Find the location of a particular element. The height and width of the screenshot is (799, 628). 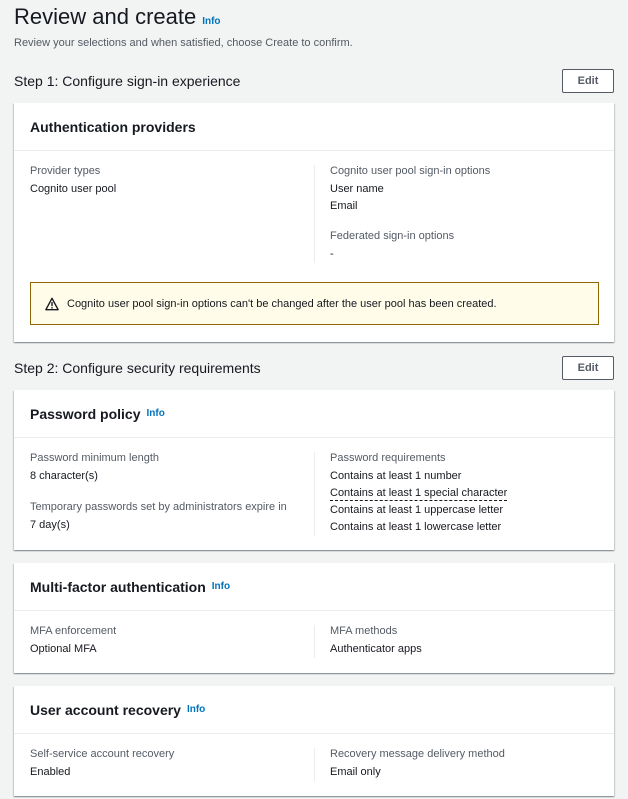

password-requirements-label: Password requirements is located at coordinates (388, 458).